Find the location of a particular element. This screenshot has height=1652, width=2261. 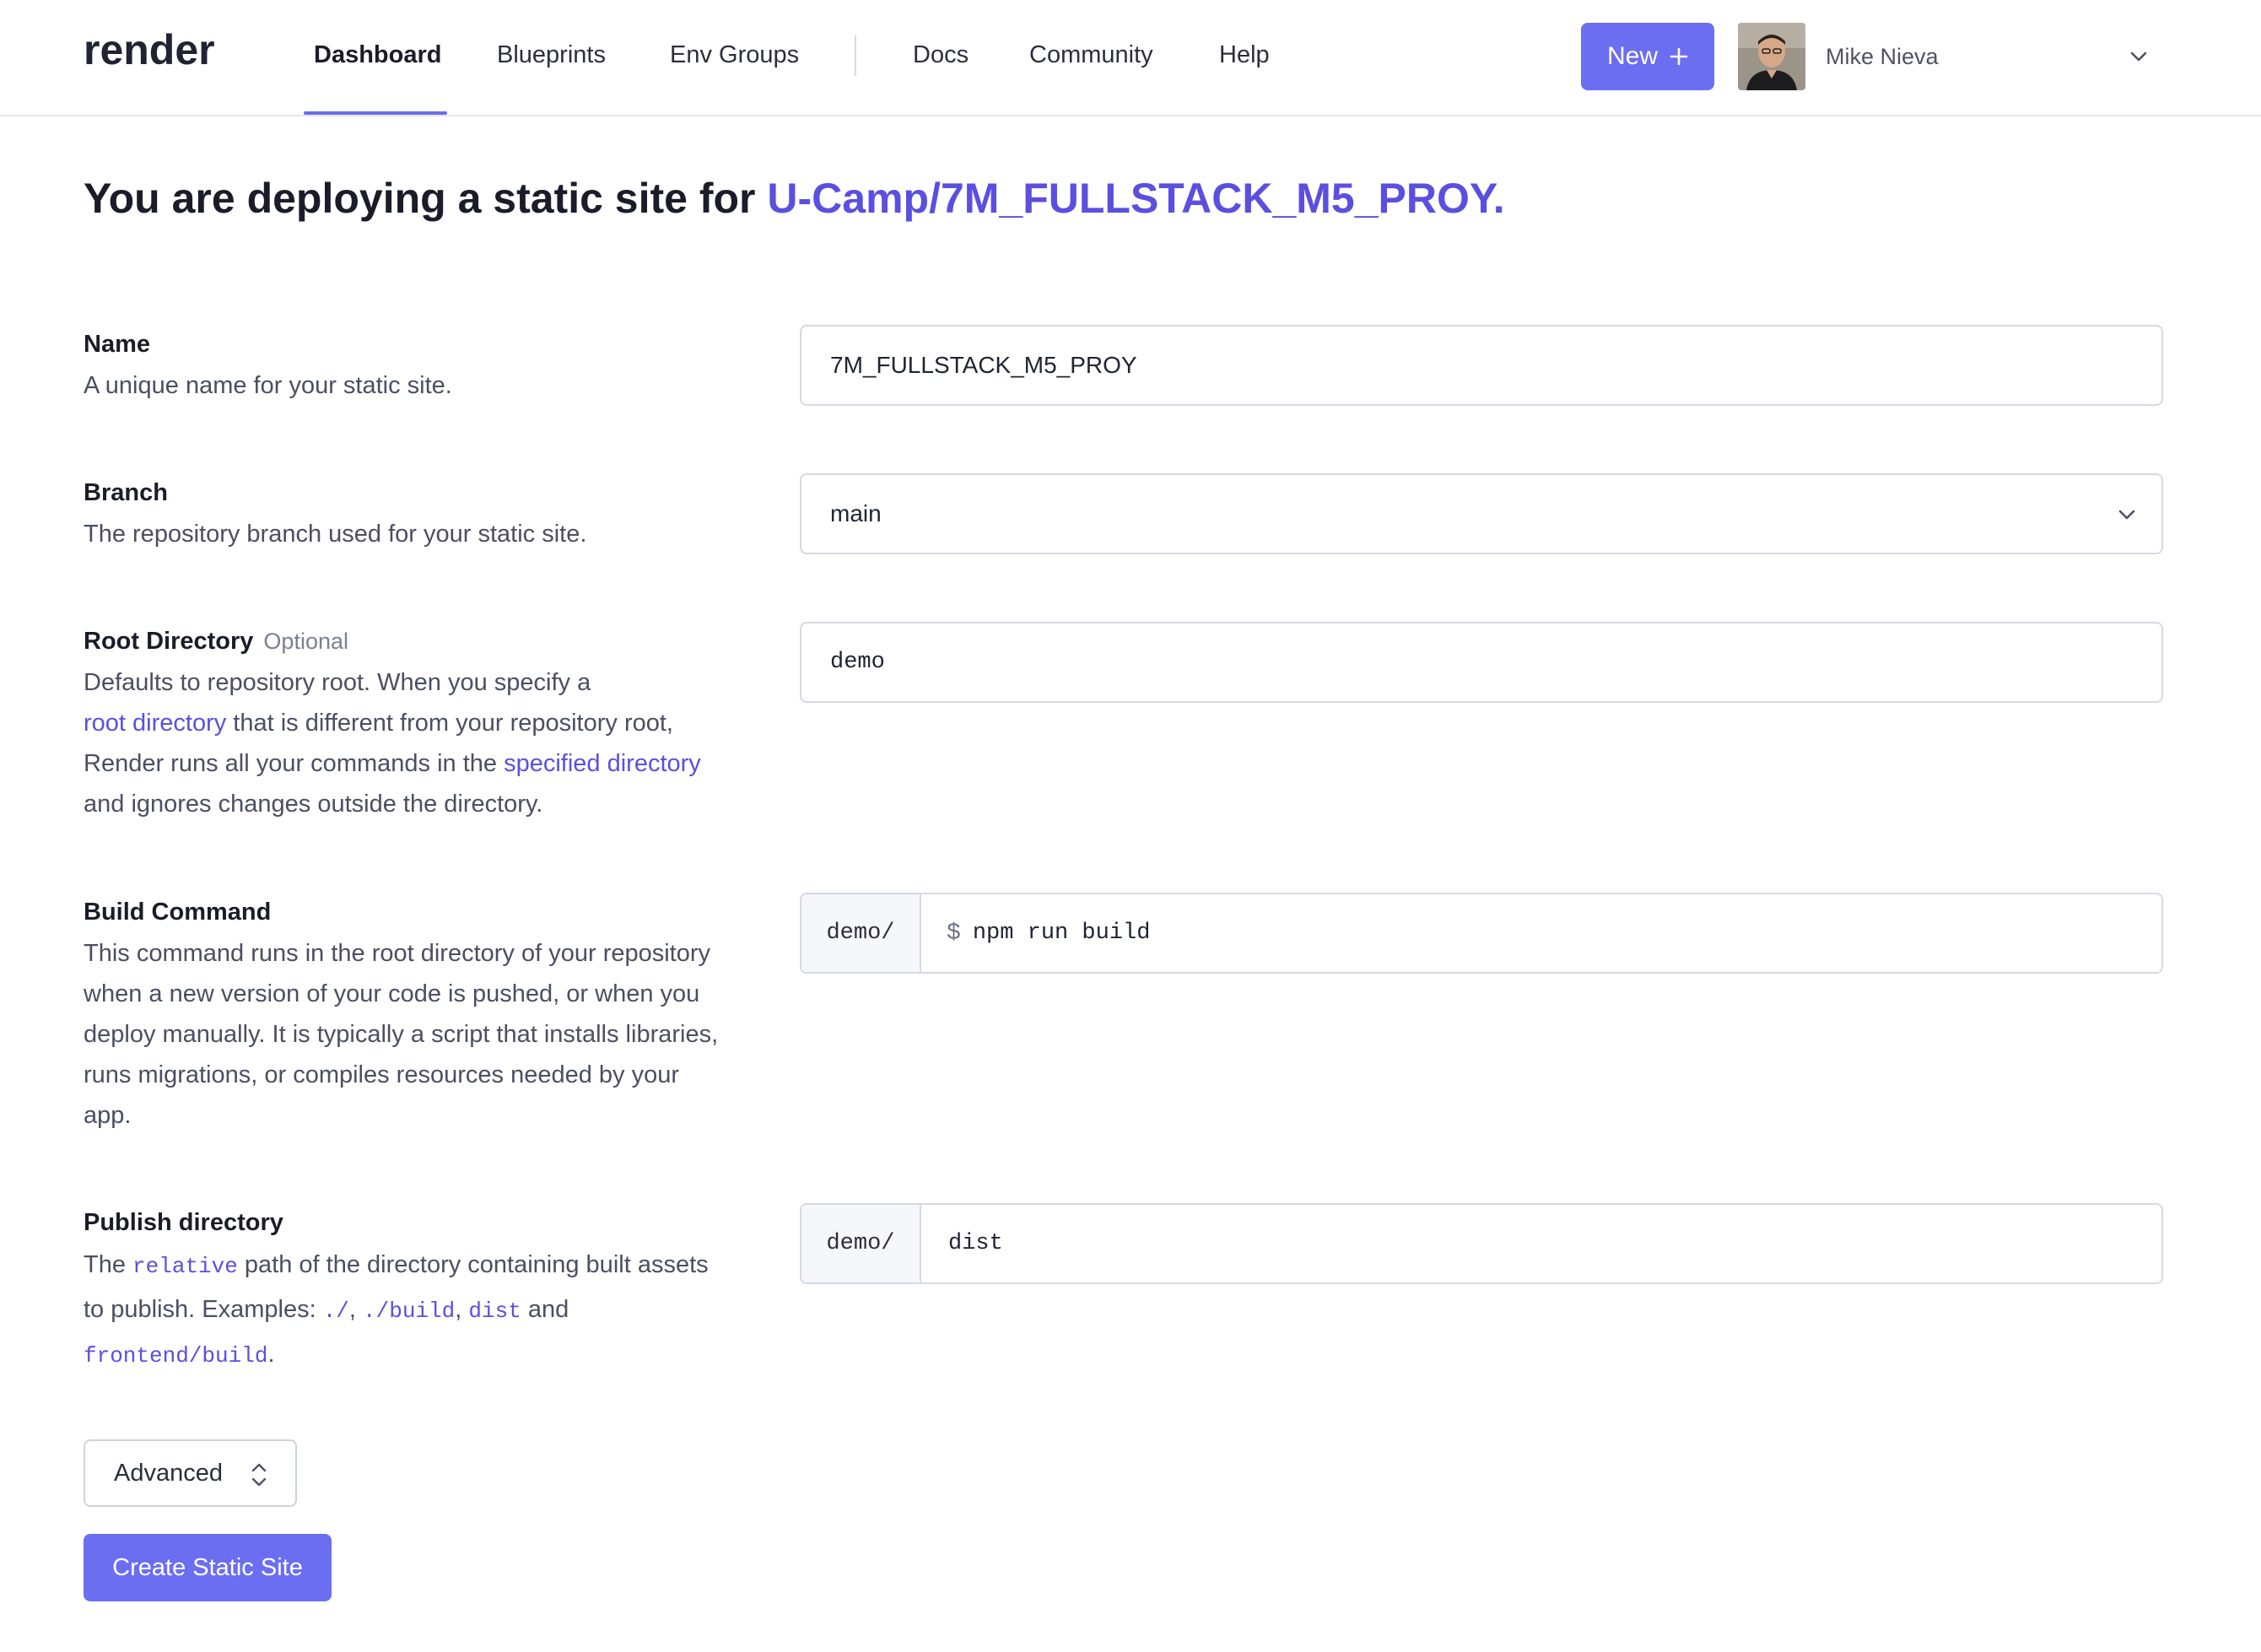

code-example: ./ is located at coordinates (335, 1311).